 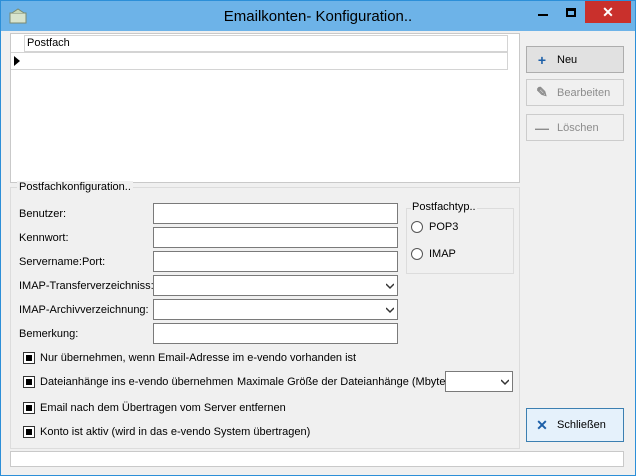 I want to click on imap-archive-select, so click(x=275, y=309).